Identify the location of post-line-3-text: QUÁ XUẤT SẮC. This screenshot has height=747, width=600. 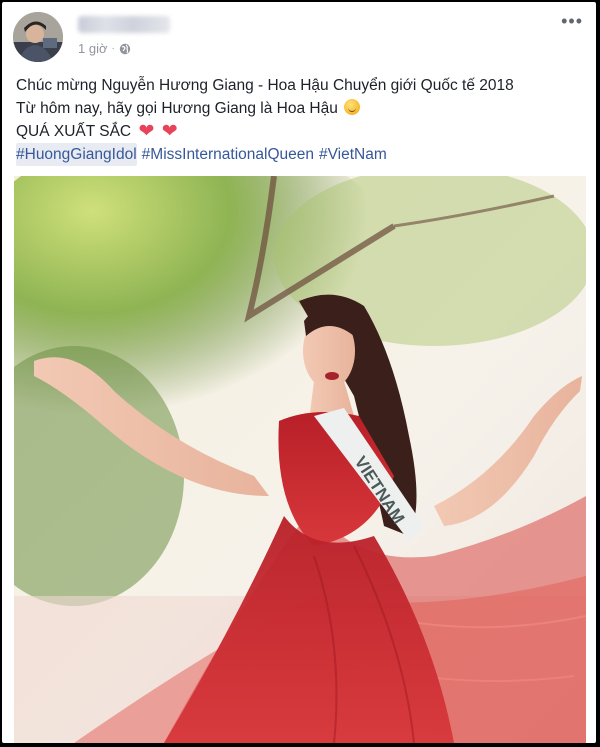
(74, 131).